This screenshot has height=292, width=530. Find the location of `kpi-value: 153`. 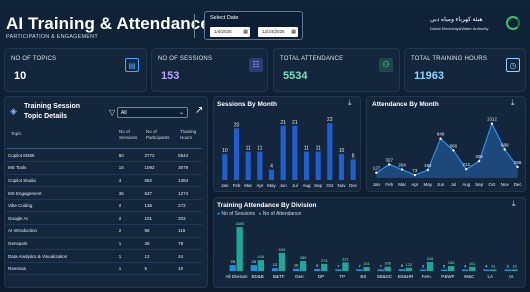

kpi-value: 153 is located at coordinates (170, 76).